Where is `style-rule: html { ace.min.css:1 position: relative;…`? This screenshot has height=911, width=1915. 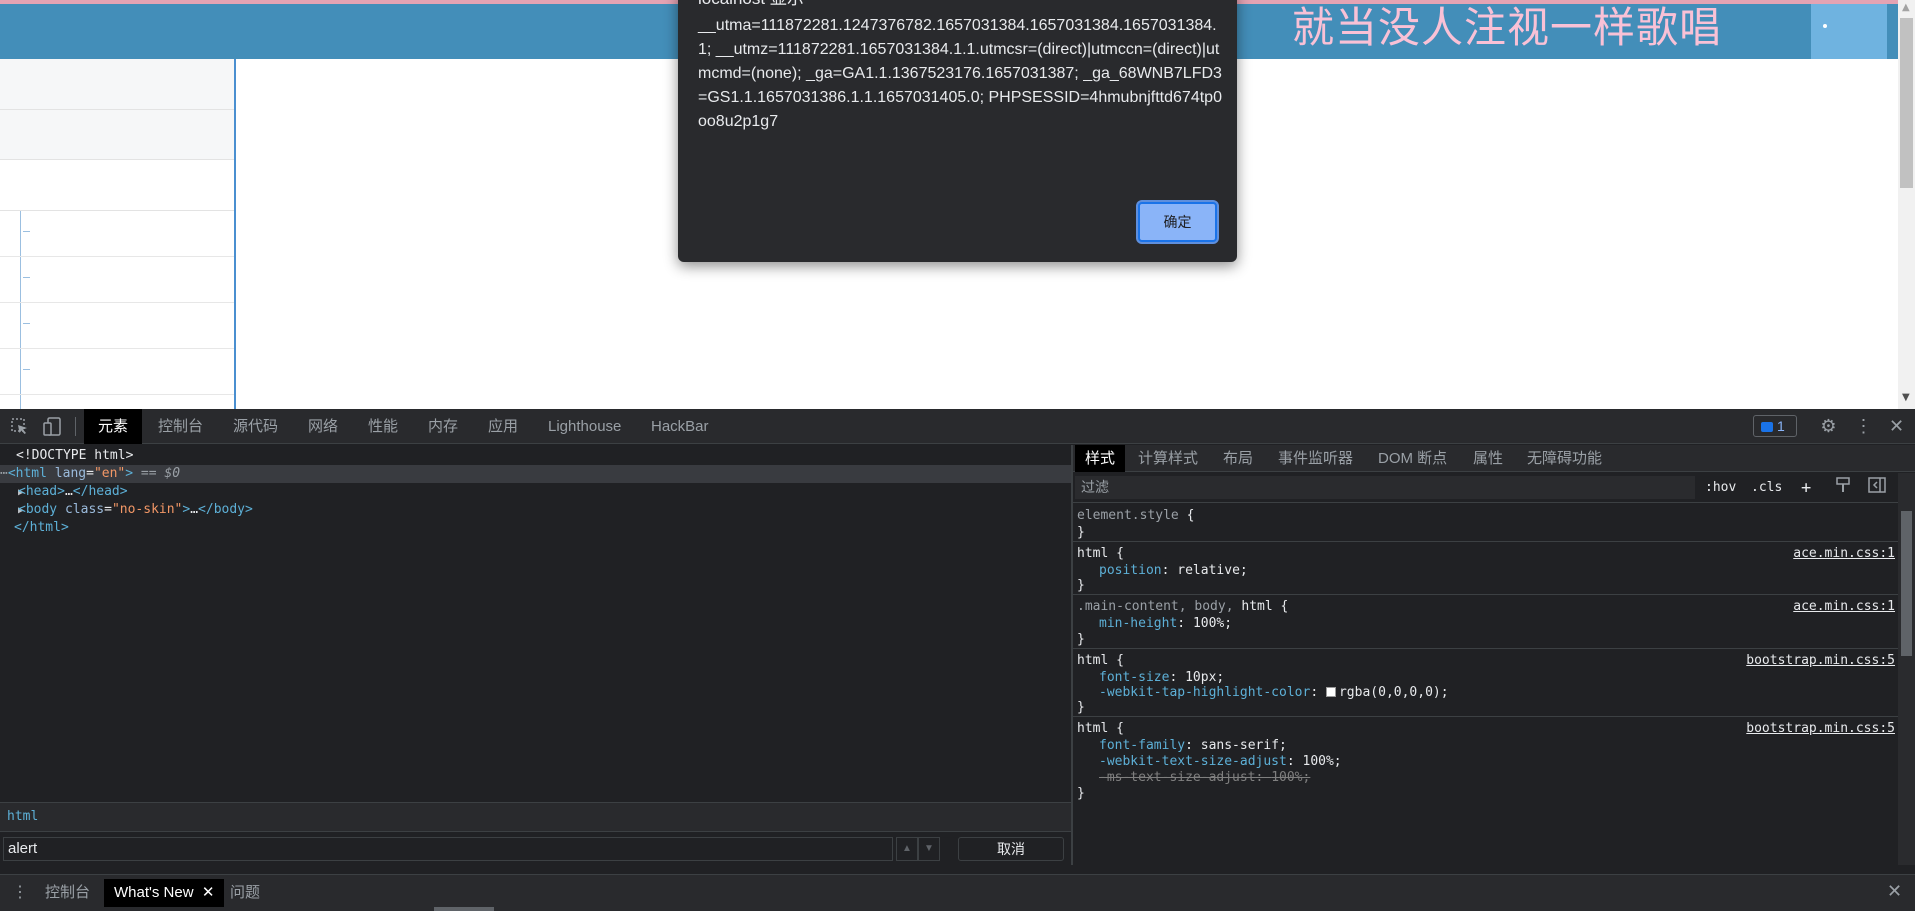 style-rule: html { ace.min.css:1 position: relative;… is located at coordinates (1485, 568).